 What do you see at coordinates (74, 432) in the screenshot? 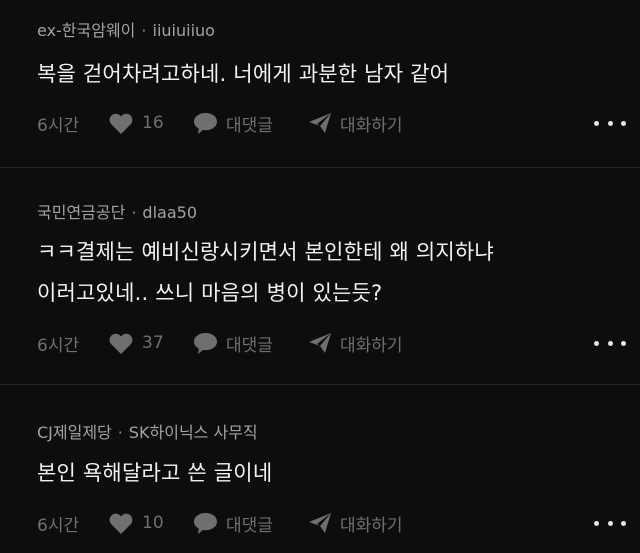
I see `company-name: CJ제일제당` at bounding box center [74, 432].